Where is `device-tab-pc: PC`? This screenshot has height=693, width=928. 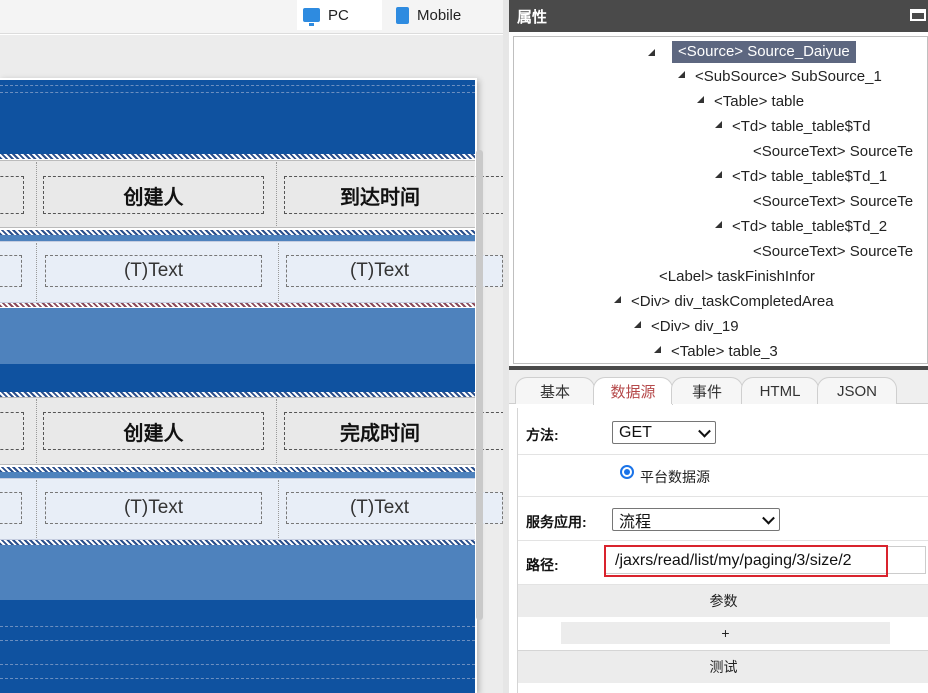
device-tab-pc: PC is located at coordinates (339, 15).